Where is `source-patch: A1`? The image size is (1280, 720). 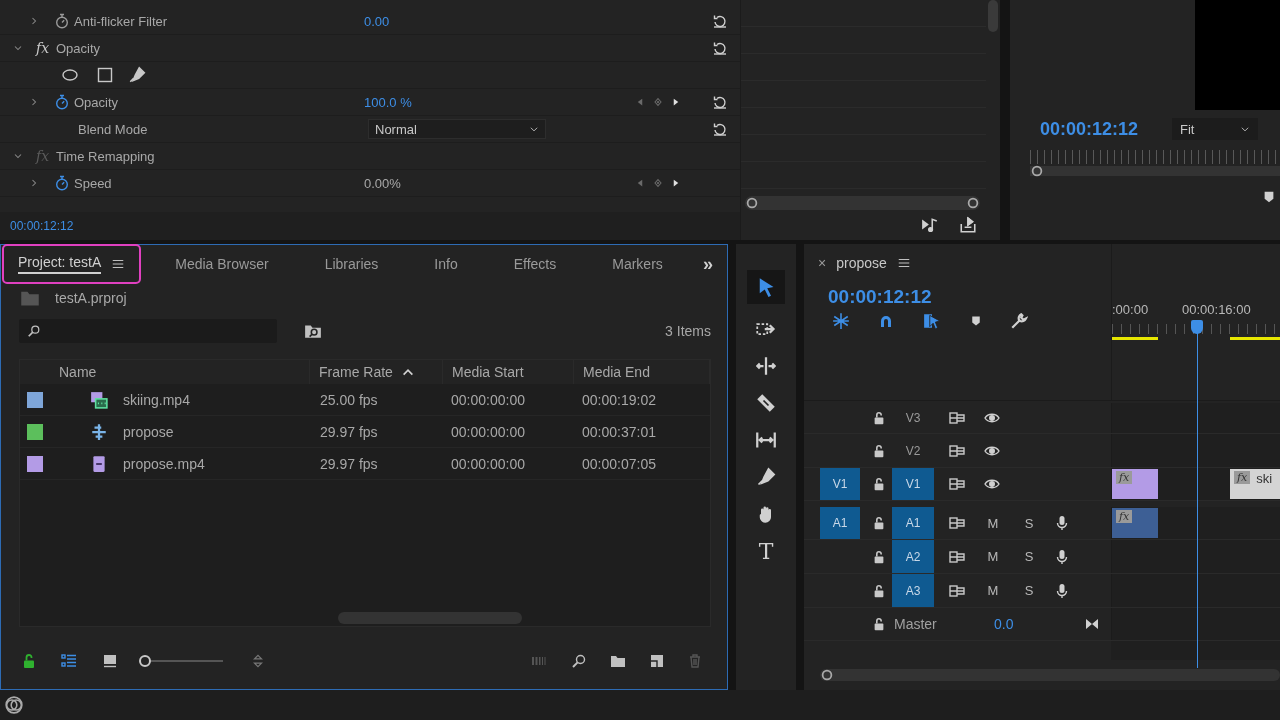
source-patch: A1 is located at coordinates (840, 523).